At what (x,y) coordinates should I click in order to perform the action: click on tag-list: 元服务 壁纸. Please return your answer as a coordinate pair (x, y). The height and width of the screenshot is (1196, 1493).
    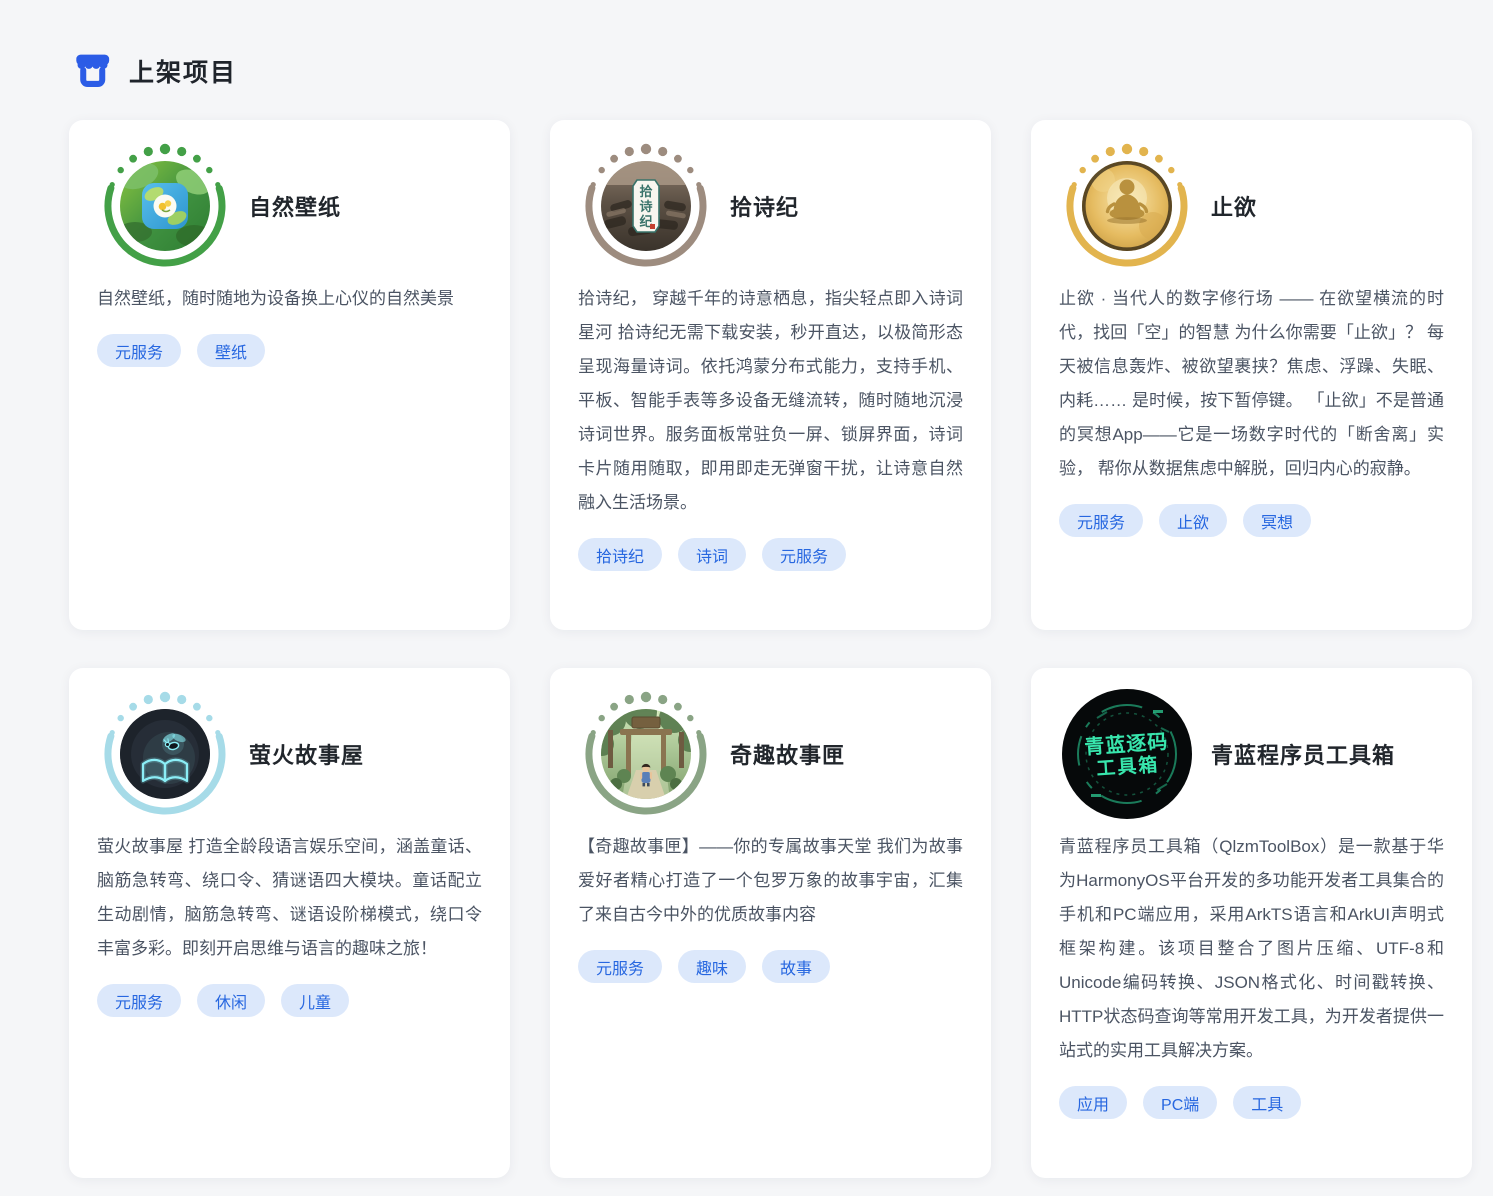
    Looking at the image, I should click on (289, 350).